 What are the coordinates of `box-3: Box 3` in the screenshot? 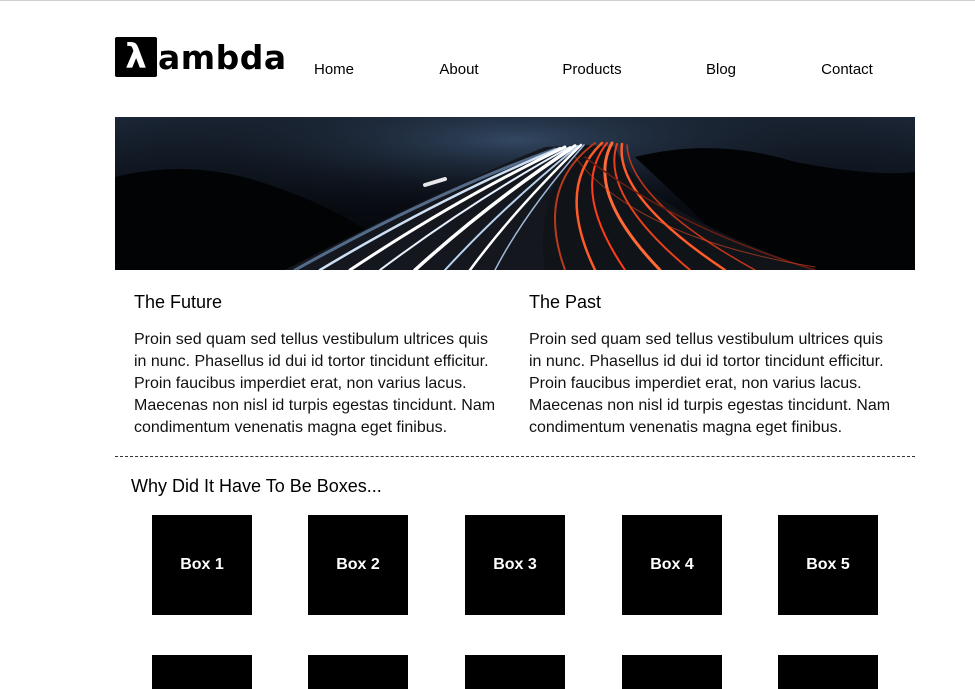 It's located at (515, 565).